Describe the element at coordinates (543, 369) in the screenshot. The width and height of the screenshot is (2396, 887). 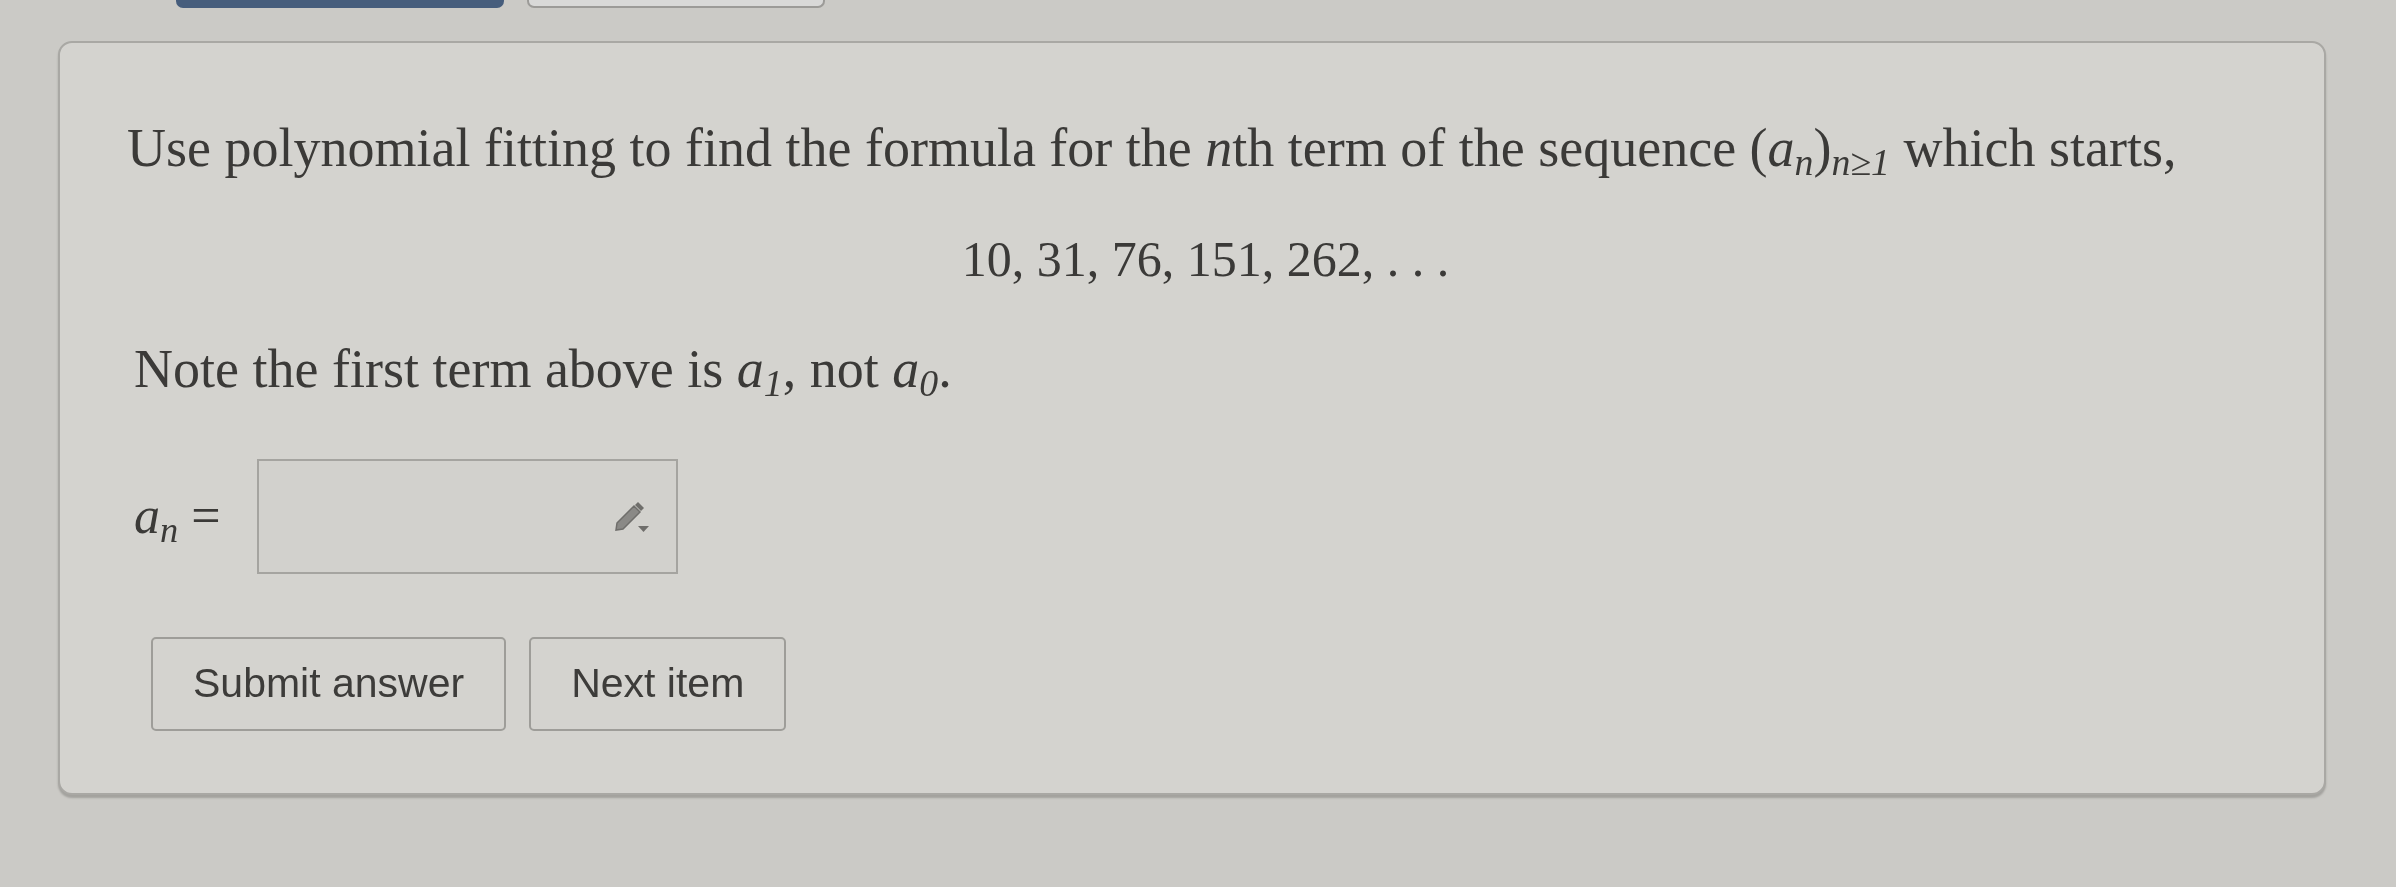
I see `note-text: Note the first term above is a$_{1}$, not a$_{0}$.` at that location.